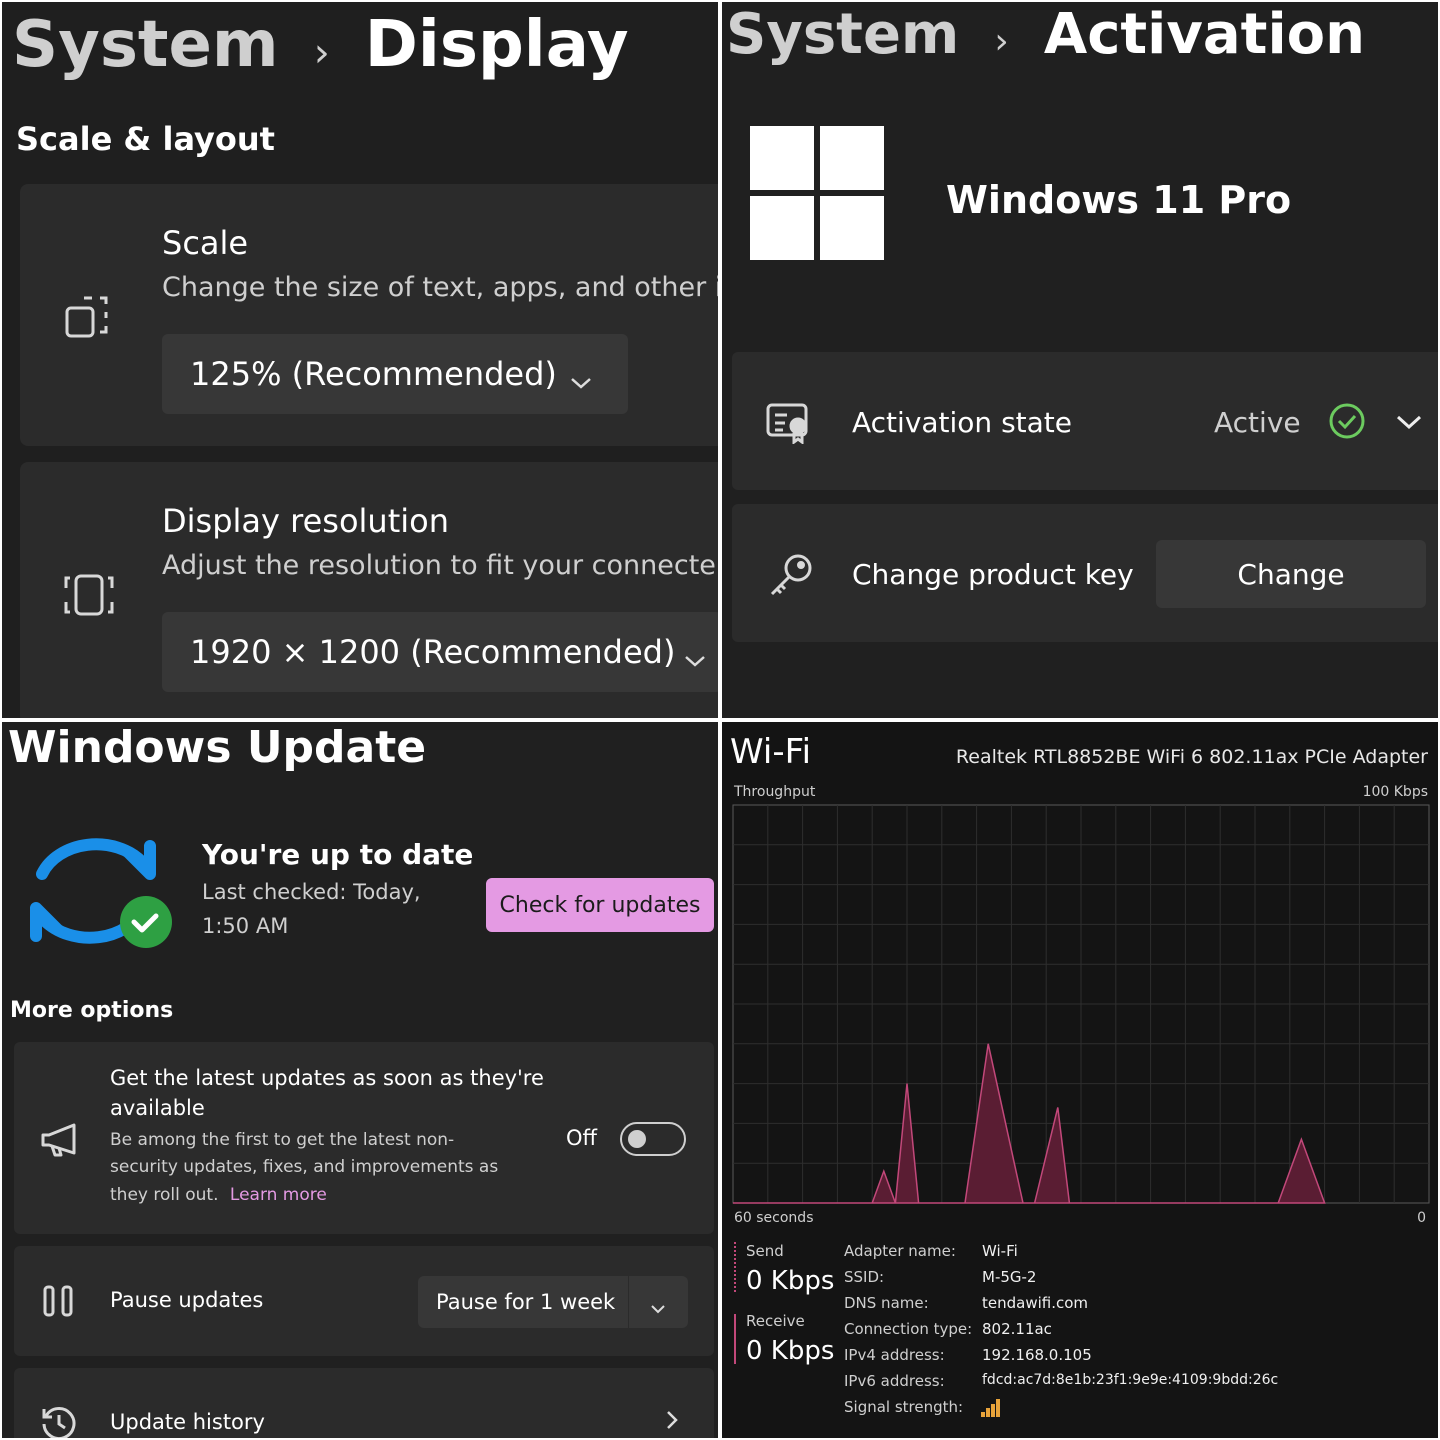  I want to click on check-circle-icon, so click(1347, 423).